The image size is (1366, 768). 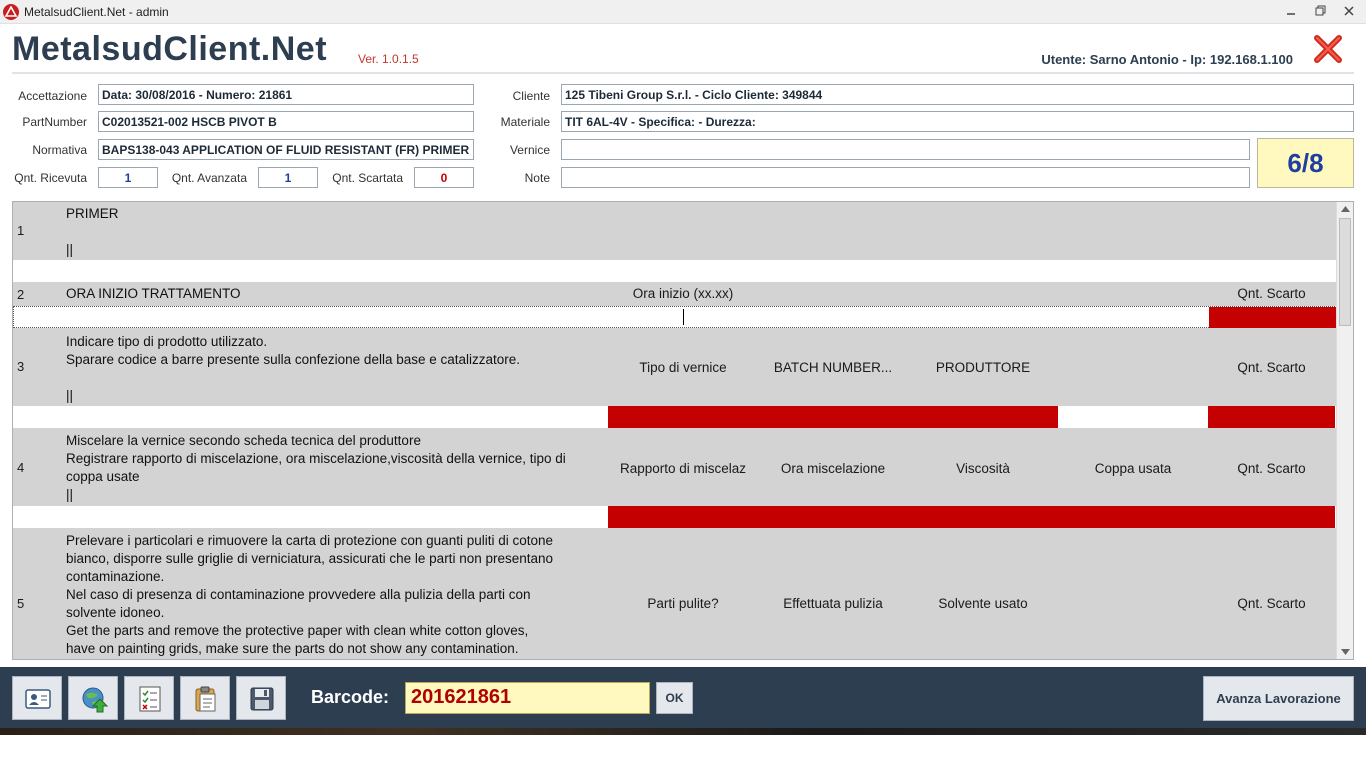 I want to click on checklist-icon, so click(x=150, y=699).